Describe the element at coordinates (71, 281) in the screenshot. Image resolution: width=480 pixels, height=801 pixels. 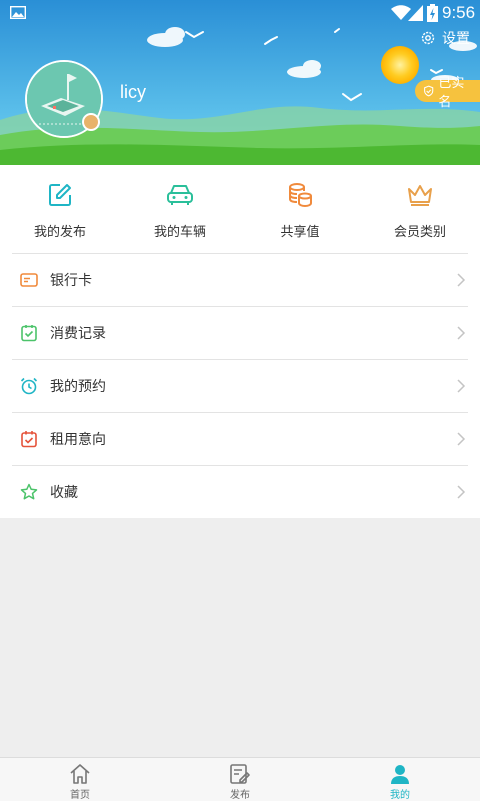
I see `menu-item-label: 银行卡` at that location.